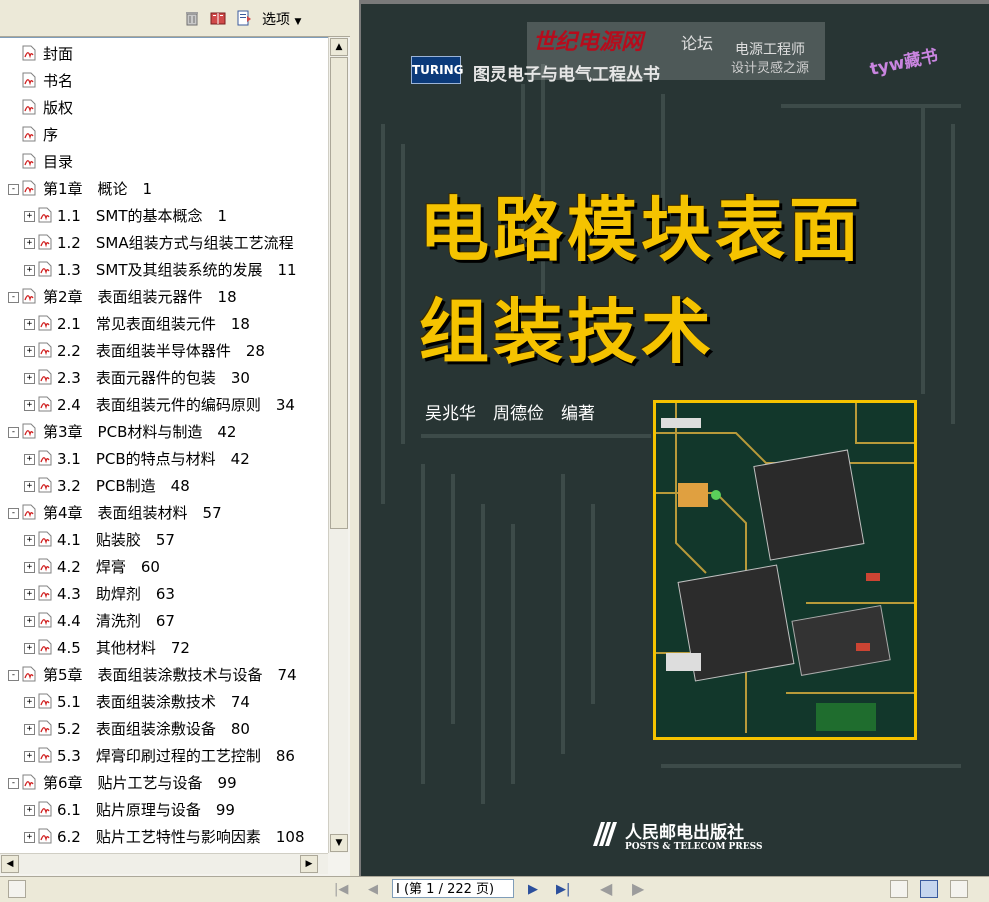 Image resolution: width=989 pixels, height=902 pixels. I want to click on bookmark-item: +6.1 贴片原理与设备 99, so click(164, 810).